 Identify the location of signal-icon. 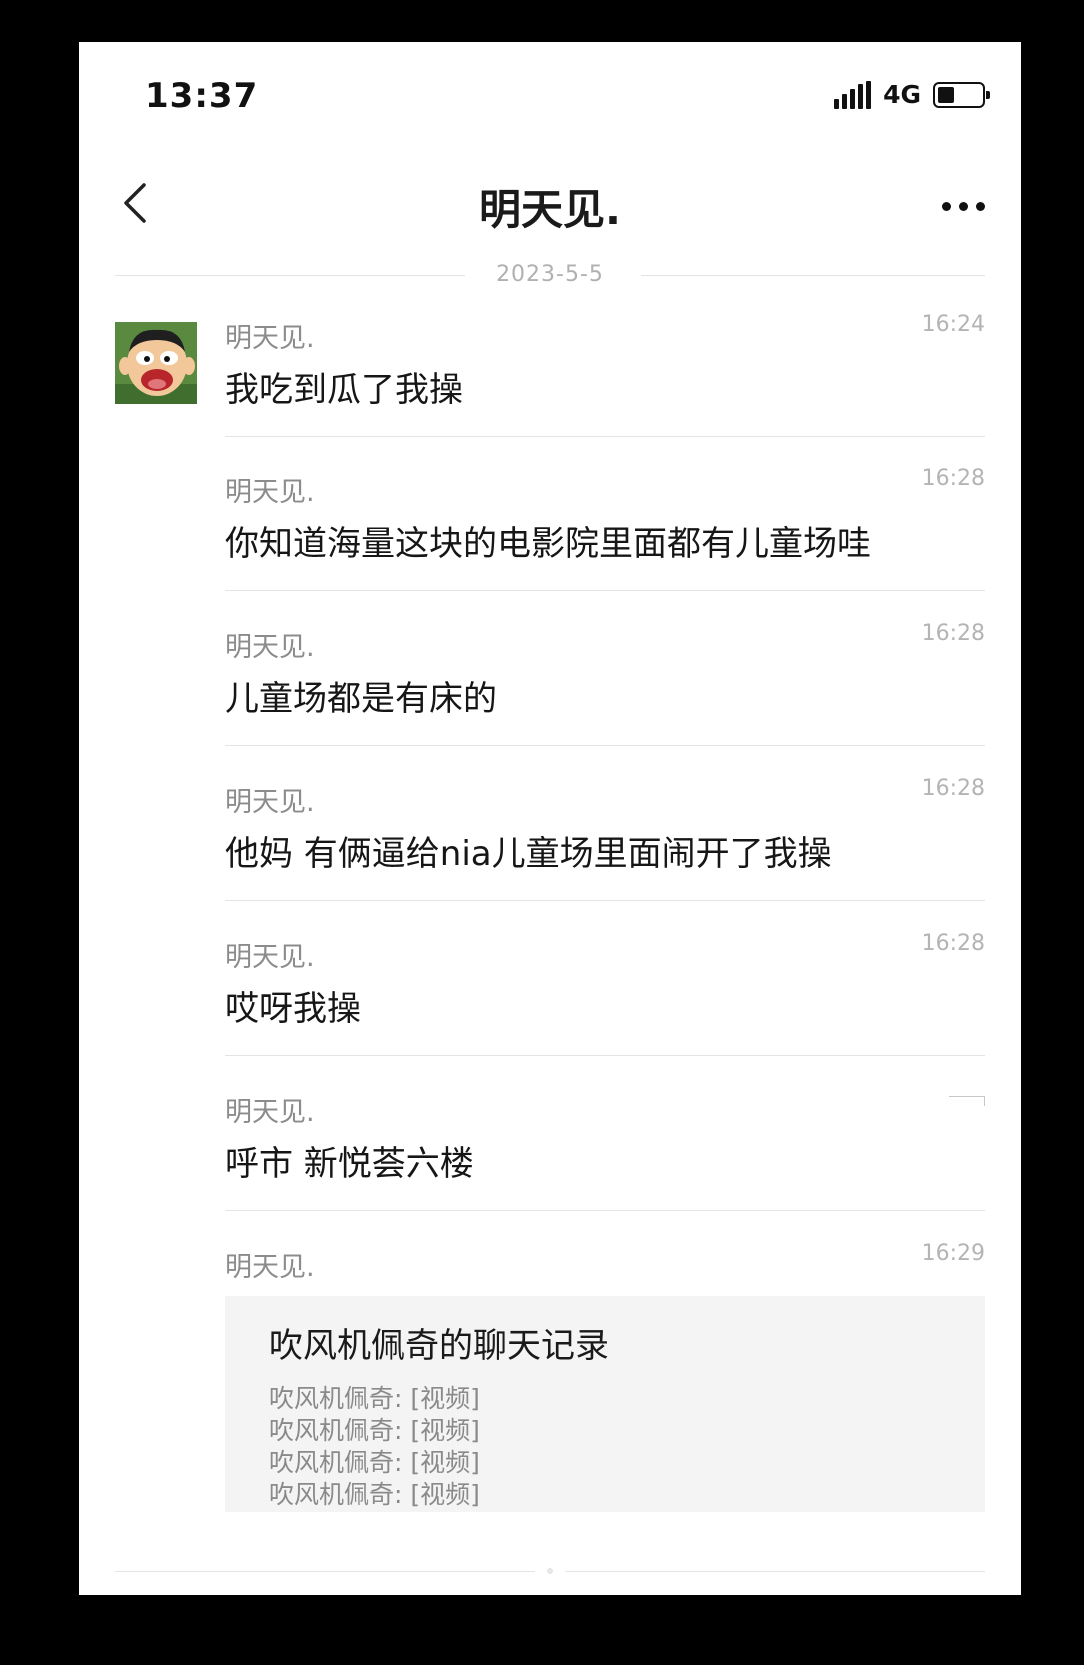
(853, 94).